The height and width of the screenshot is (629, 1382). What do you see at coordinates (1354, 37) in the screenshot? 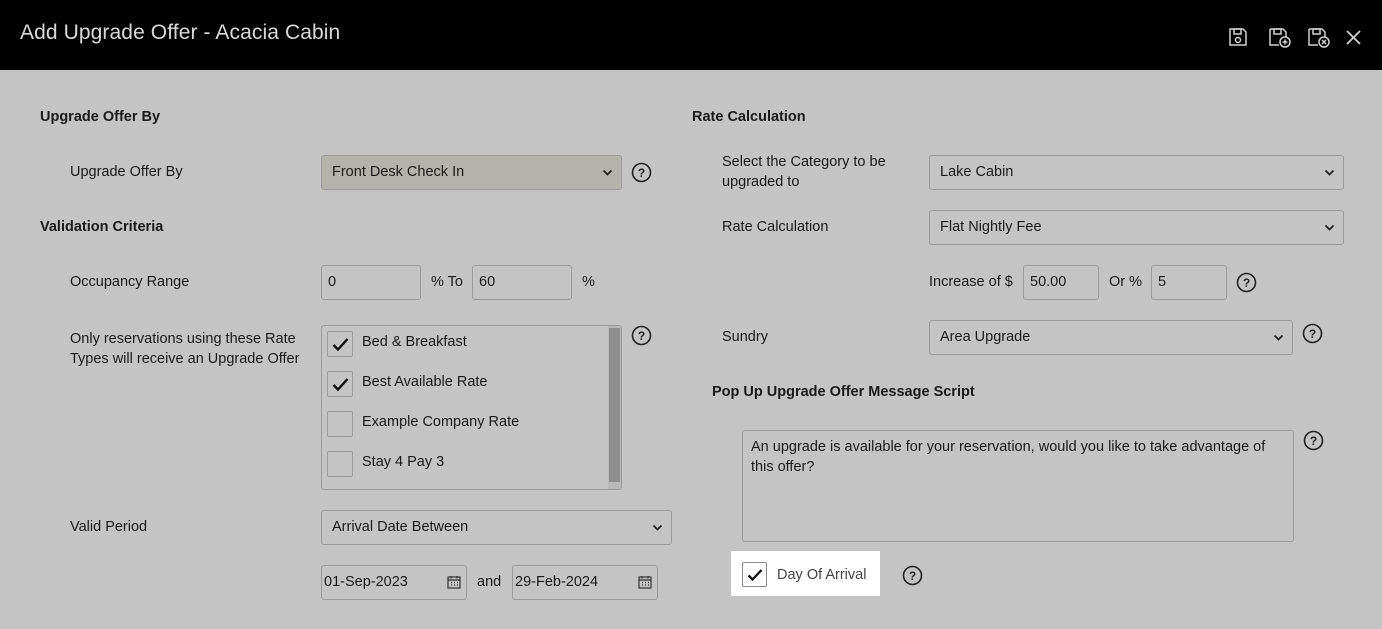
I see `close-icon` at bounding box center [1354, 37].